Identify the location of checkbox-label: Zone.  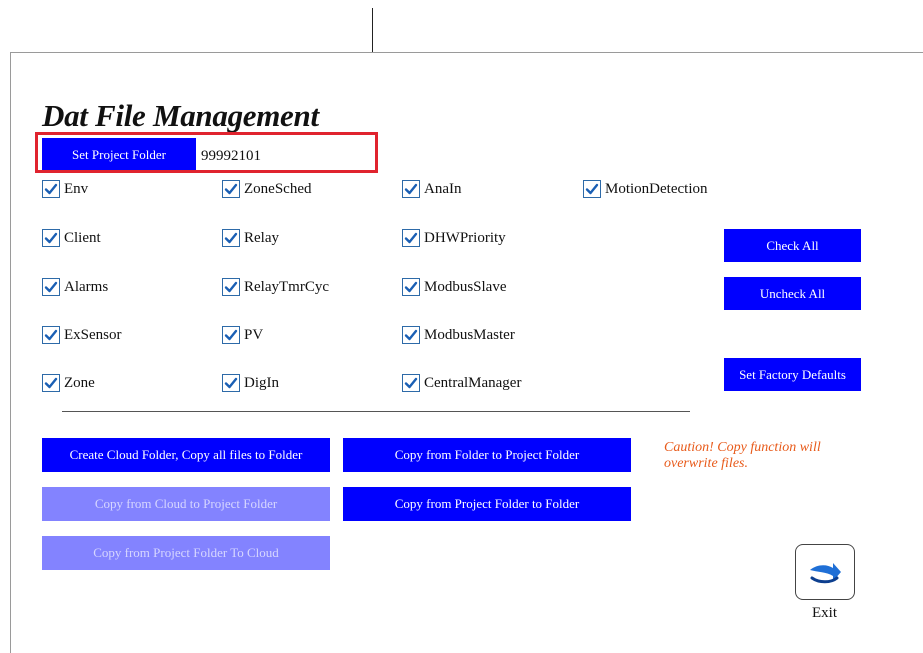
(79, 382).